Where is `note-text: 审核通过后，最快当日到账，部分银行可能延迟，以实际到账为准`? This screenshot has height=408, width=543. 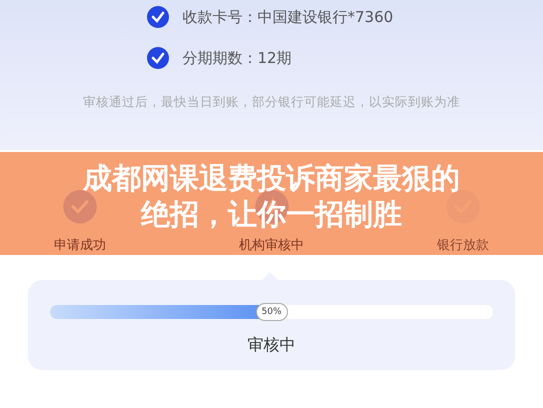
note-text: 审核通过后，最快当日到账，部分银行可能延迟，以实际到账为准 is located at coordinates (271, 102).